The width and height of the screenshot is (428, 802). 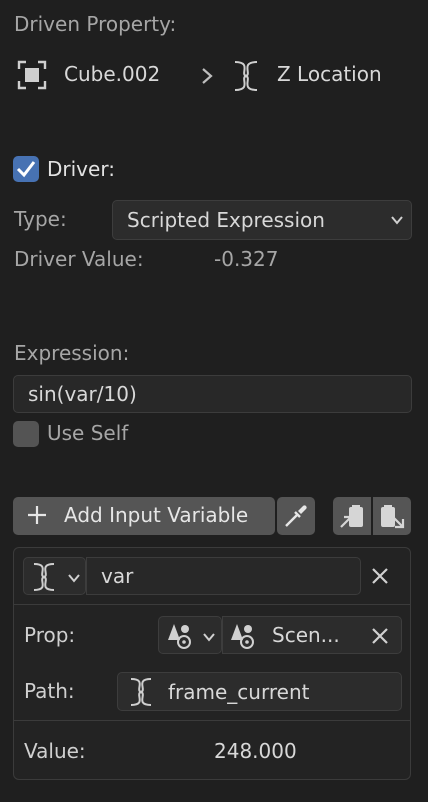 I want to click on variable-value: 248.000, so click(x=255, y=751).